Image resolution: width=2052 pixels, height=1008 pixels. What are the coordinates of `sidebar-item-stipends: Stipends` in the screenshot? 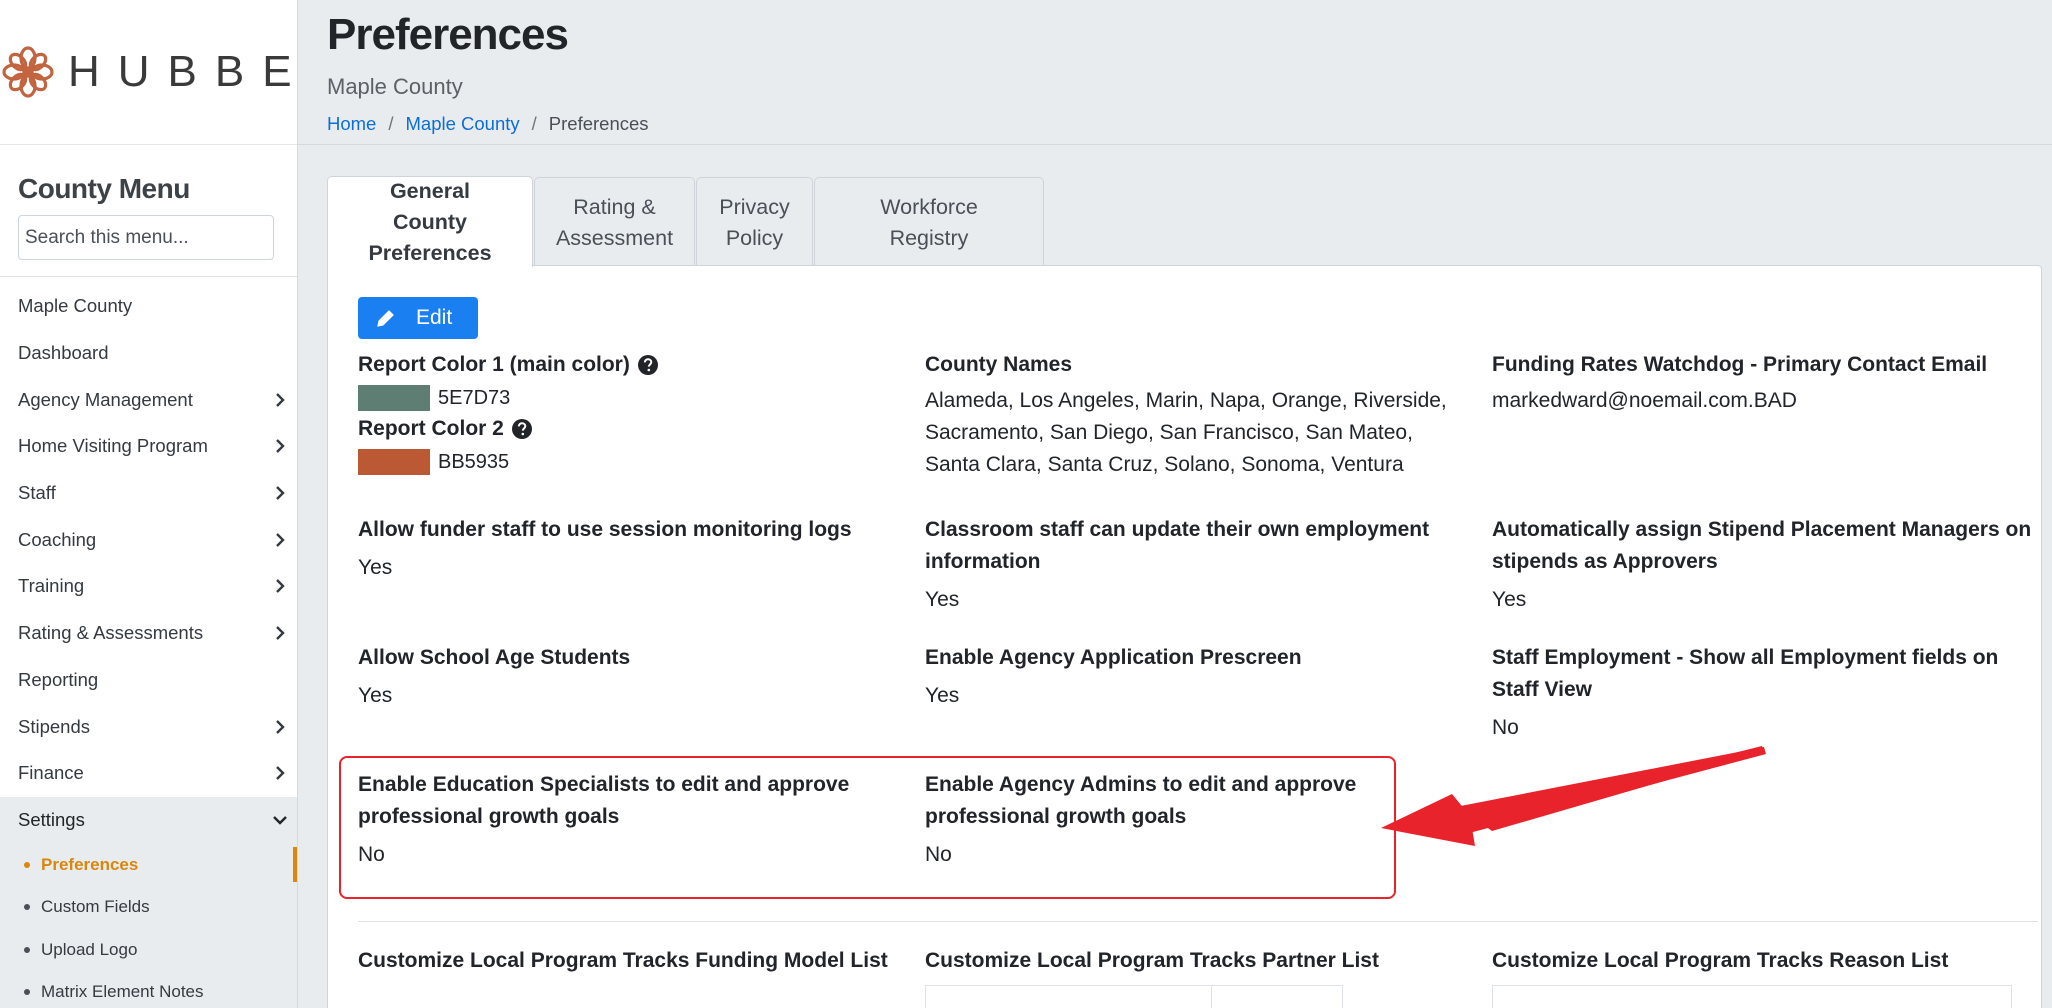 It's located at (148, 726).